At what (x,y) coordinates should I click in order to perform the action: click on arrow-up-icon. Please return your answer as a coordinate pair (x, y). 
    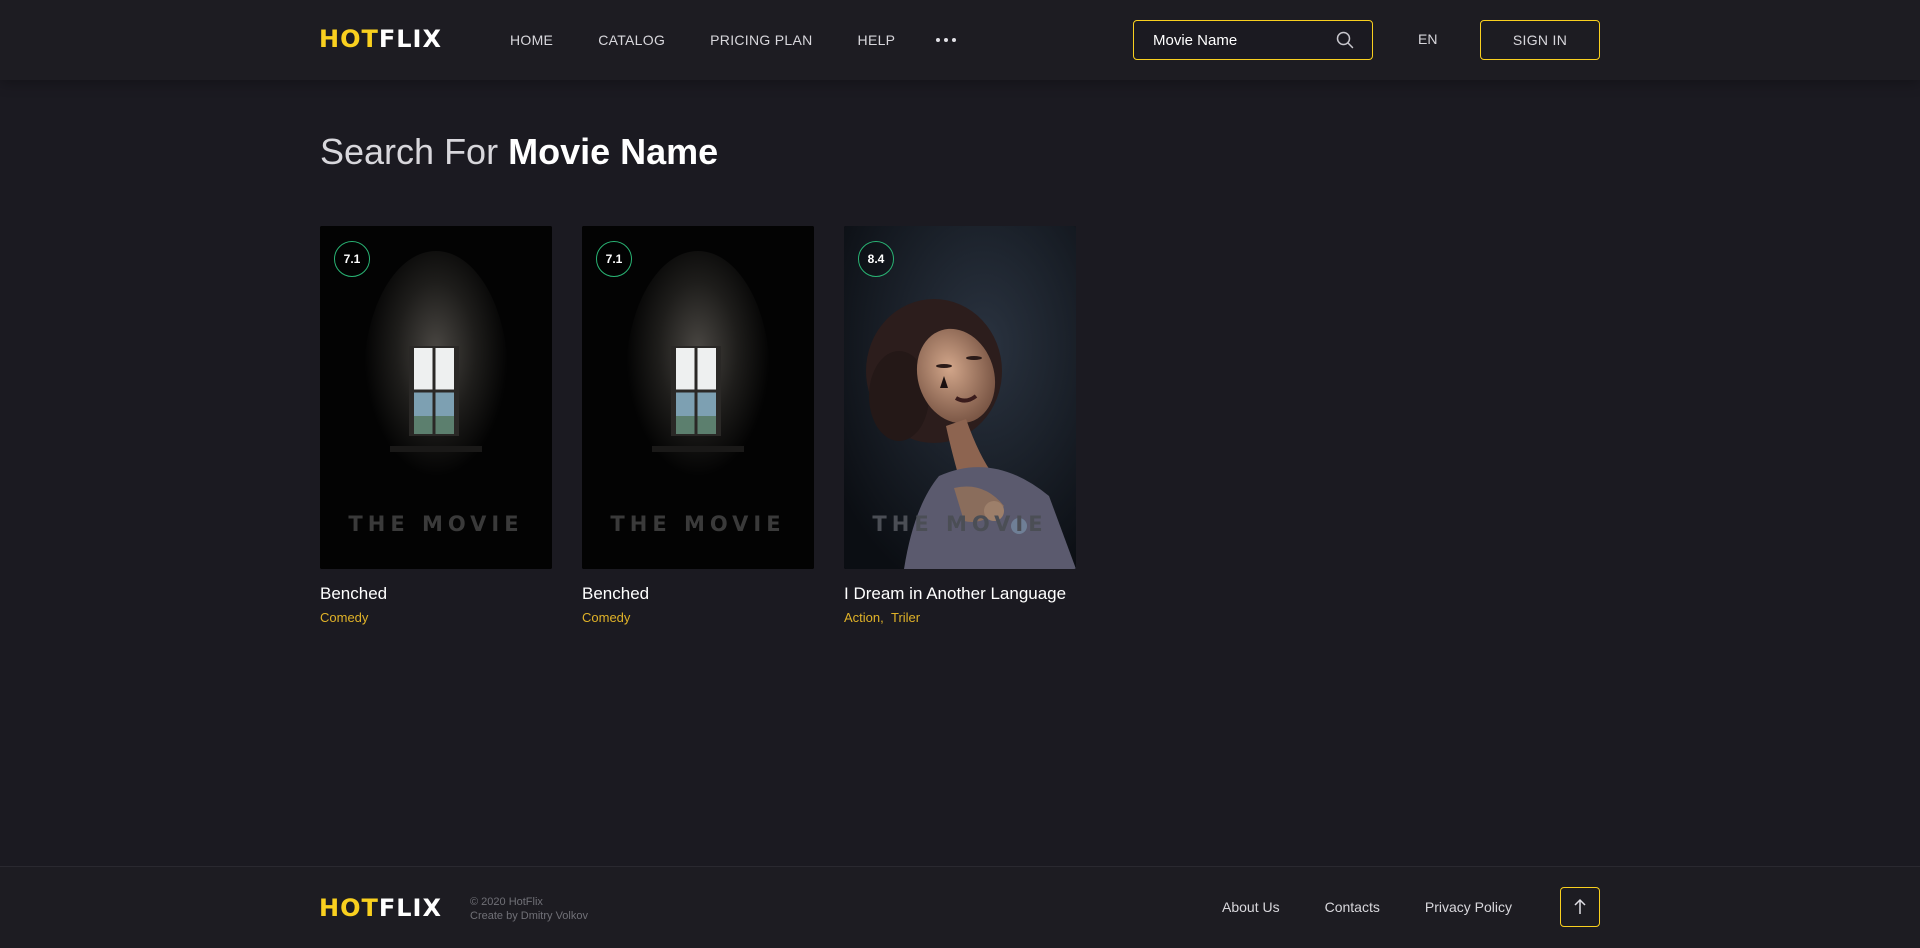
    Looking at the image, I should click on (1580, 906).